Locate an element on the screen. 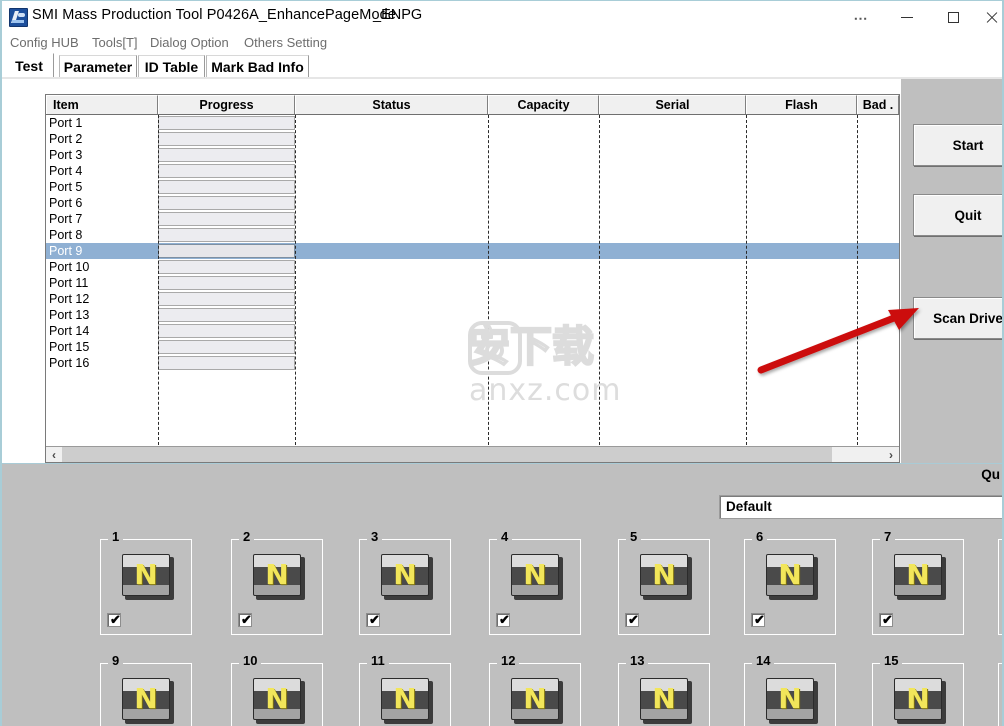 The image size is (1004, 726). drive-card: 13 N is located at coordinates (664, 690).